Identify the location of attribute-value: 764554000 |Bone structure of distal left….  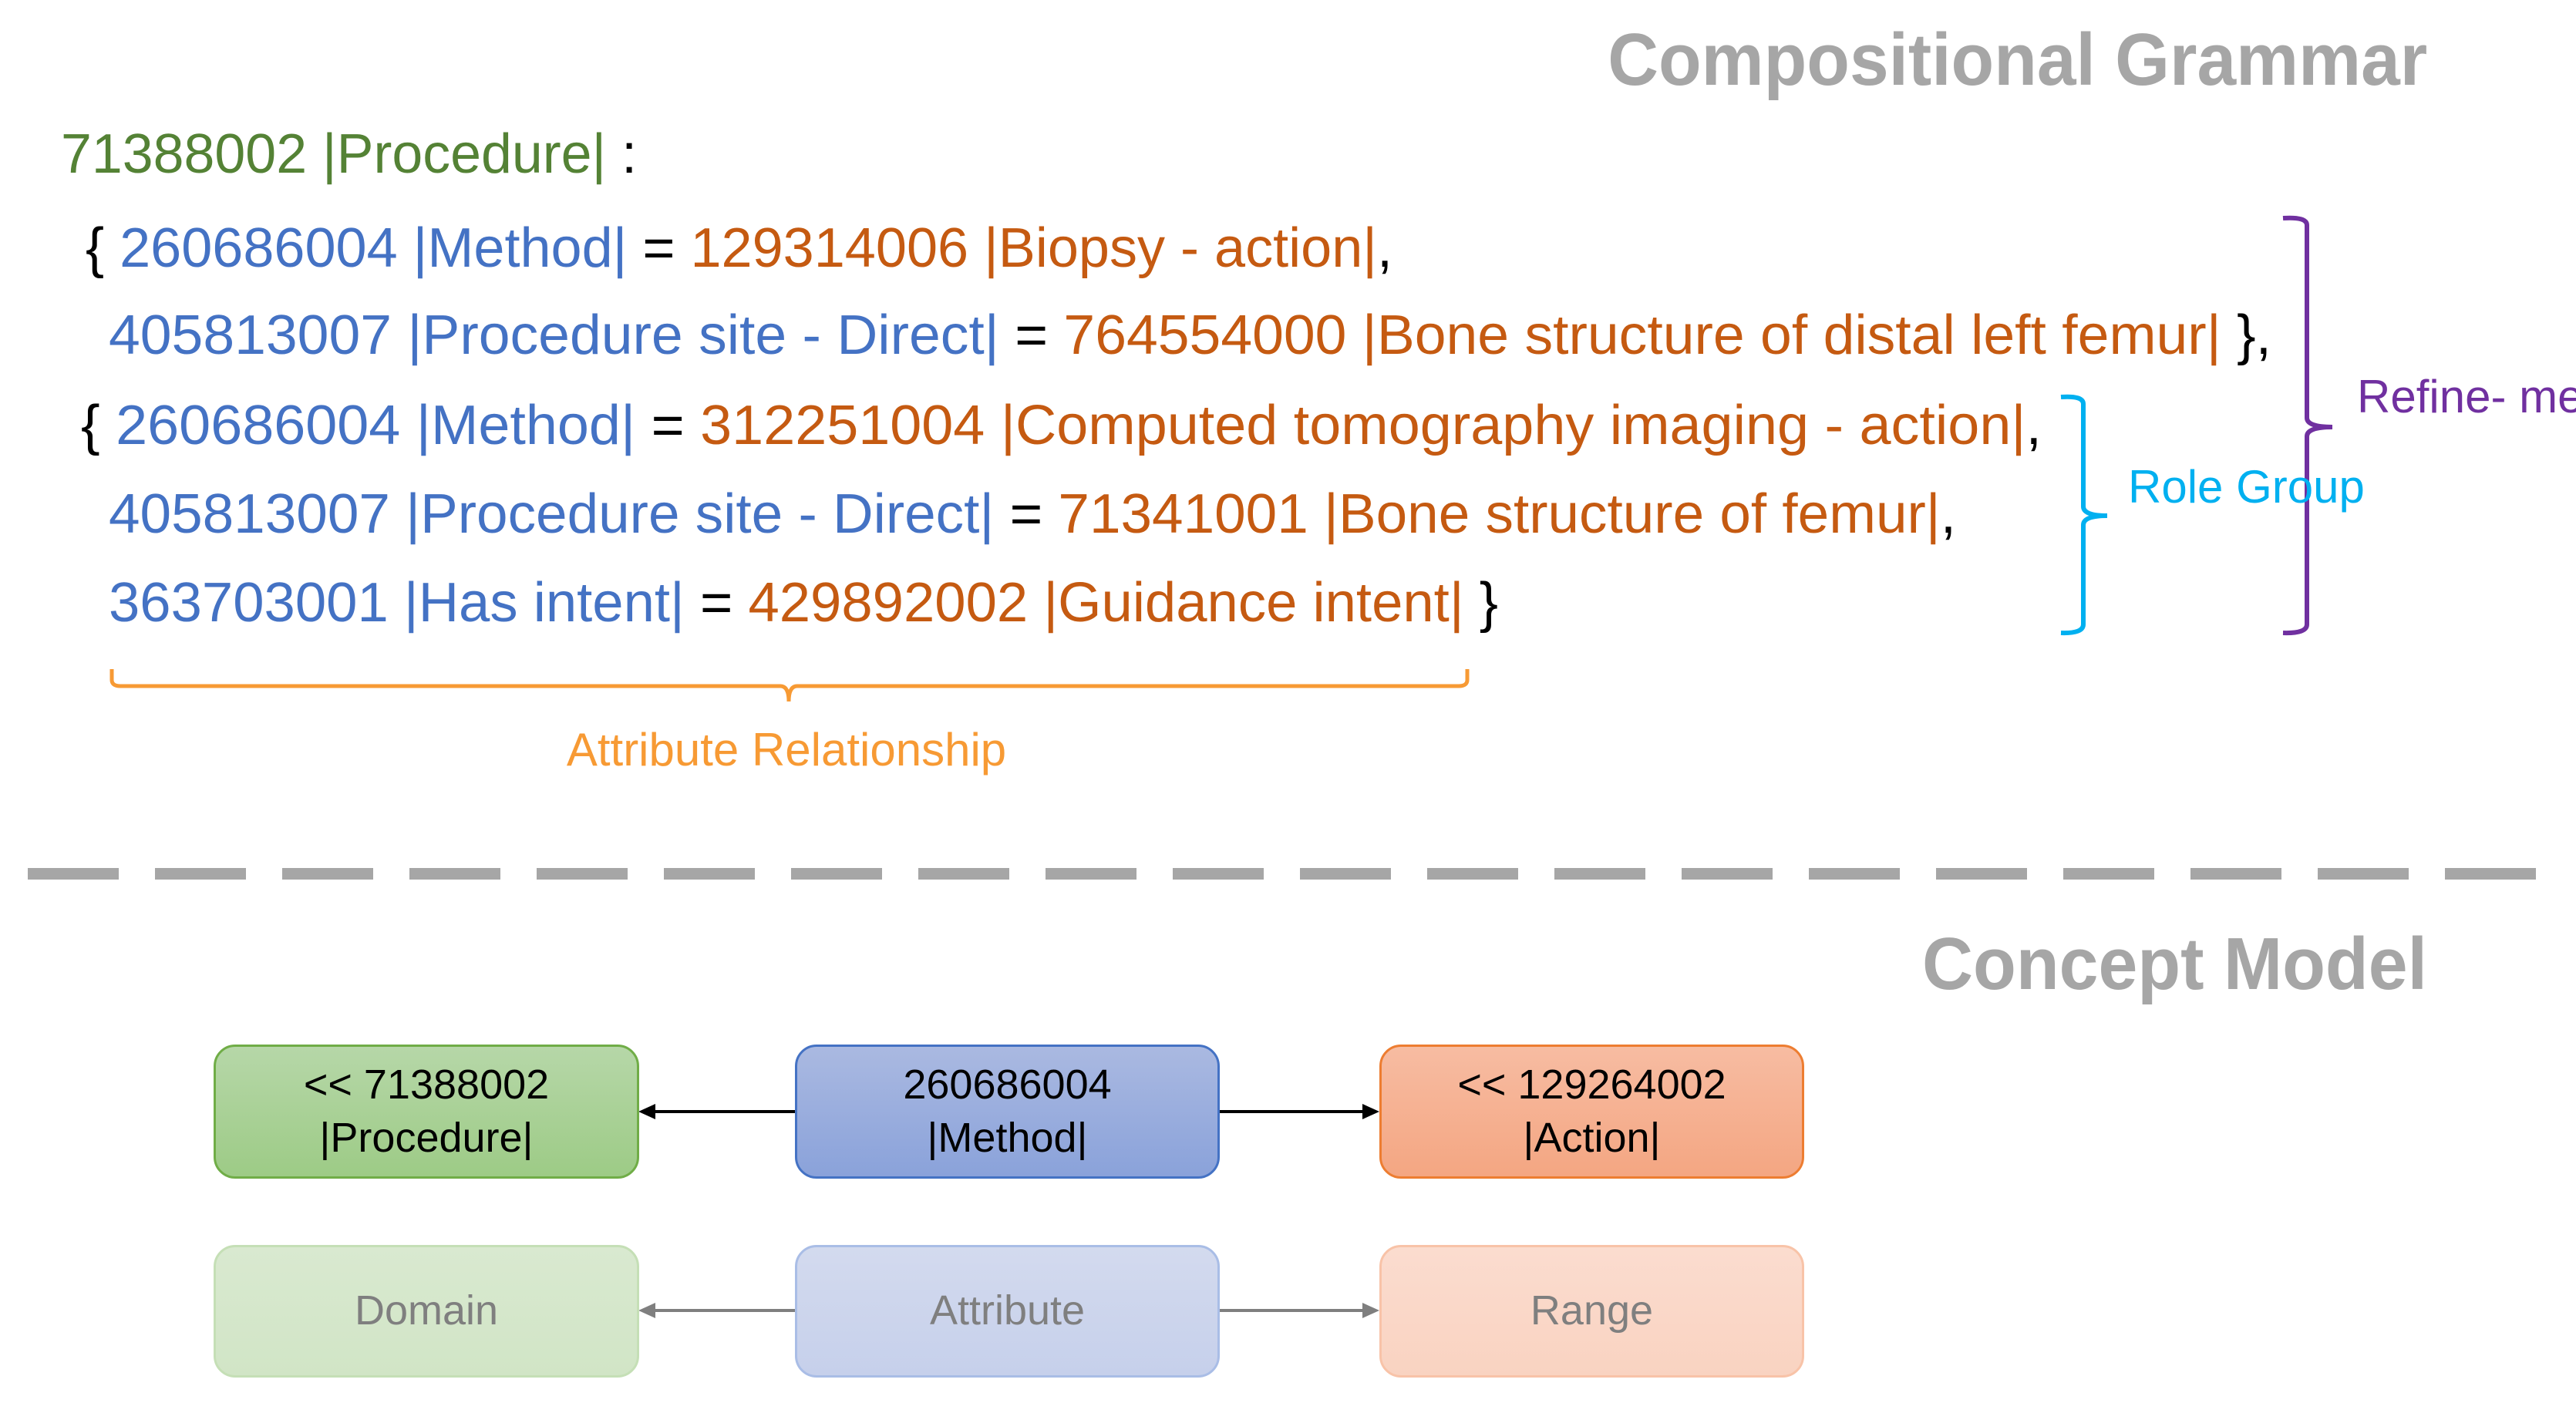
(1642, 335).